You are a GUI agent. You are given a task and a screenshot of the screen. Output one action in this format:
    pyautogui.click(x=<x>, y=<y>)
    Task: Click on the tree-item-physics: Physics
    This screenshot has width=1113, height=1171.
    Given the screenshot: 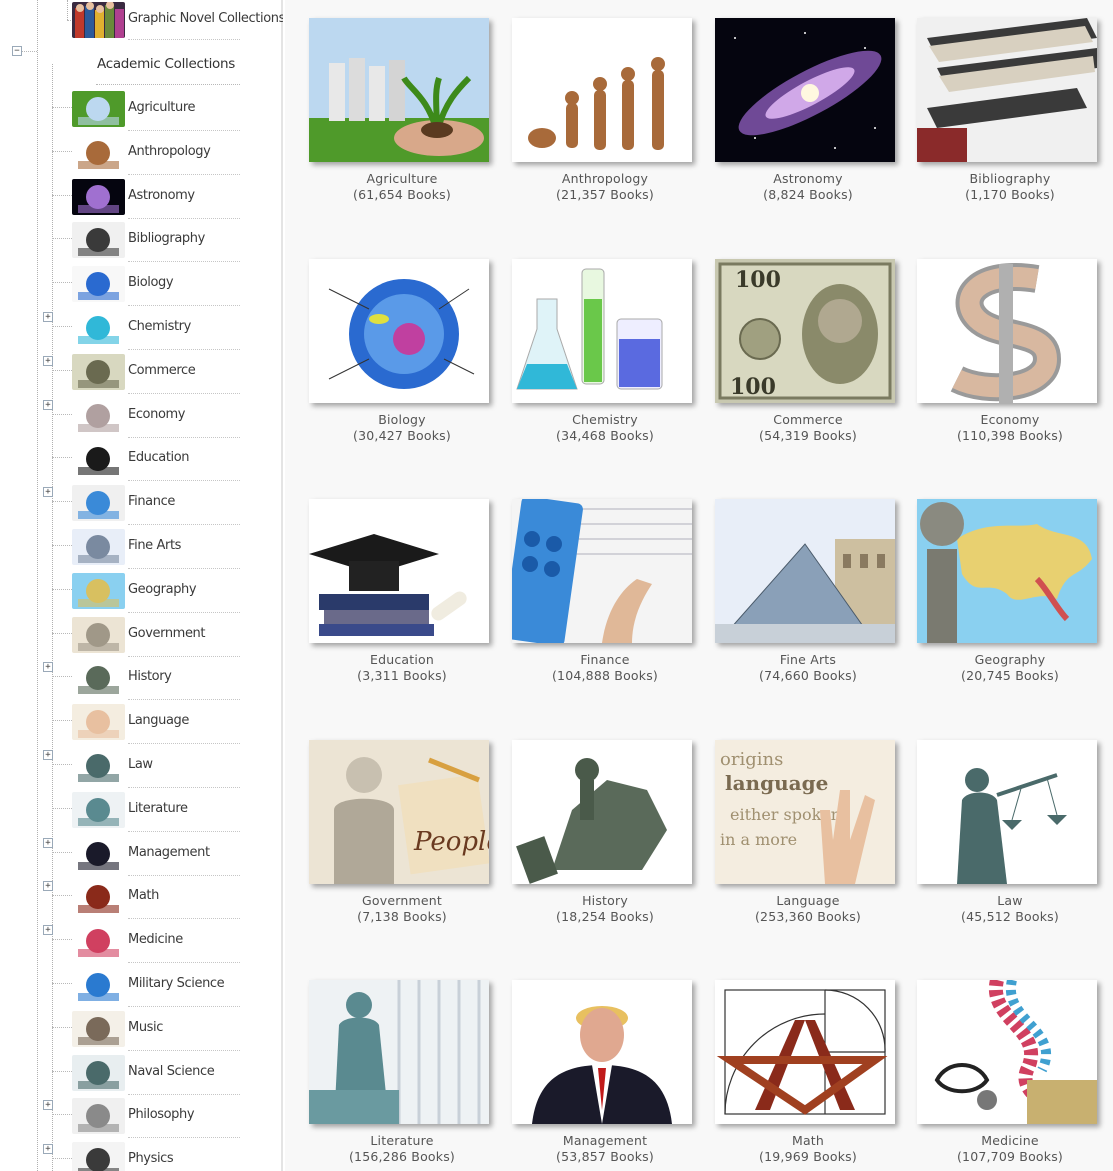 What is the action you would take?
    pyautogui.click(x=156, y=1154)
    